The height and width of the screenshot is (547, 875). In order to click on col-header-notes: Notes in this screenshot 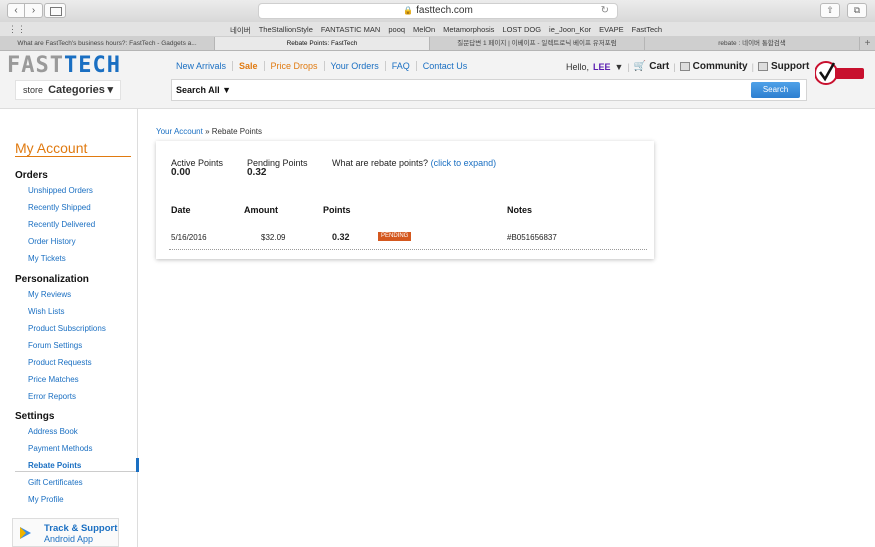, I will do `click(520, 210)`.